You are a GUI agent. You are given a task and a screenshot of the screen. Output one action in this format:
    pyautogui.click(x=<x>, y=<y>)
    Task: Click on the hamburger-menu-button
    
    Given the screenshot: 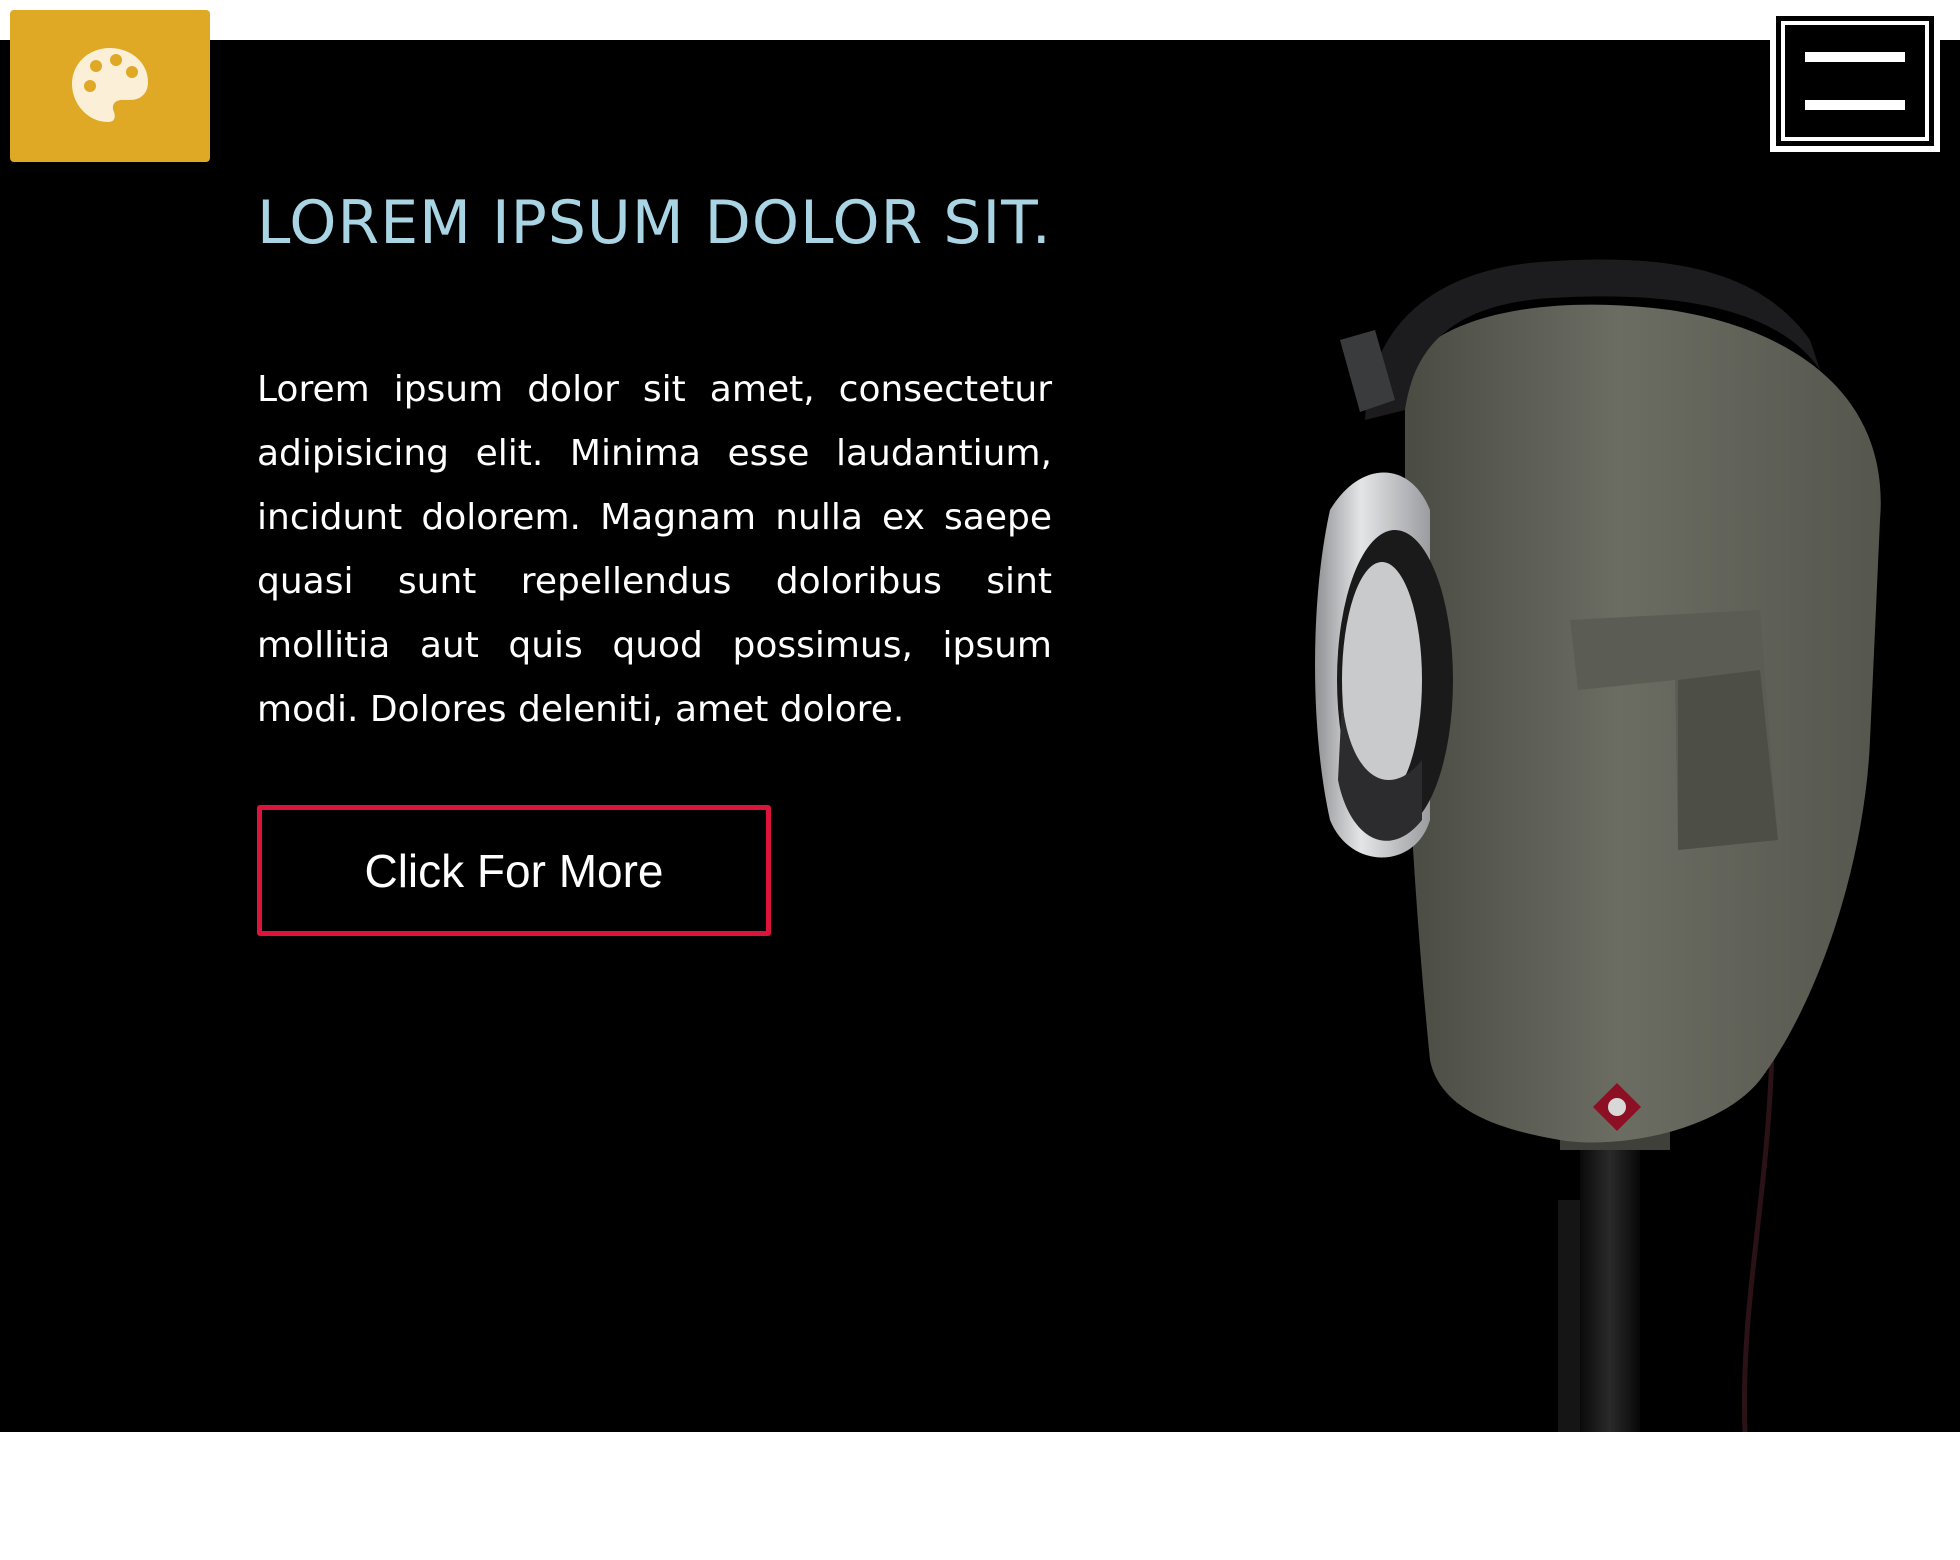 What is the action you would take?
    pyautogui.click(x=1855, y=81)
    